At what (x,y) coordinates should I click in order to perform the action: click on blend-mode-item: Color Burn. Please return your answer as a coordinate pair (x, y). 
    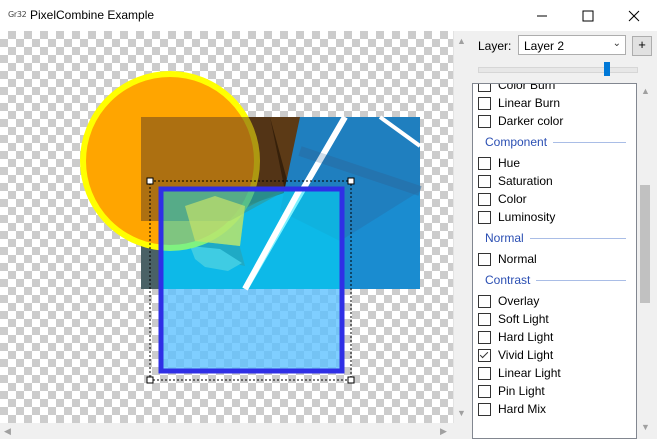
    Looking at the image, I should click on (554, 88).